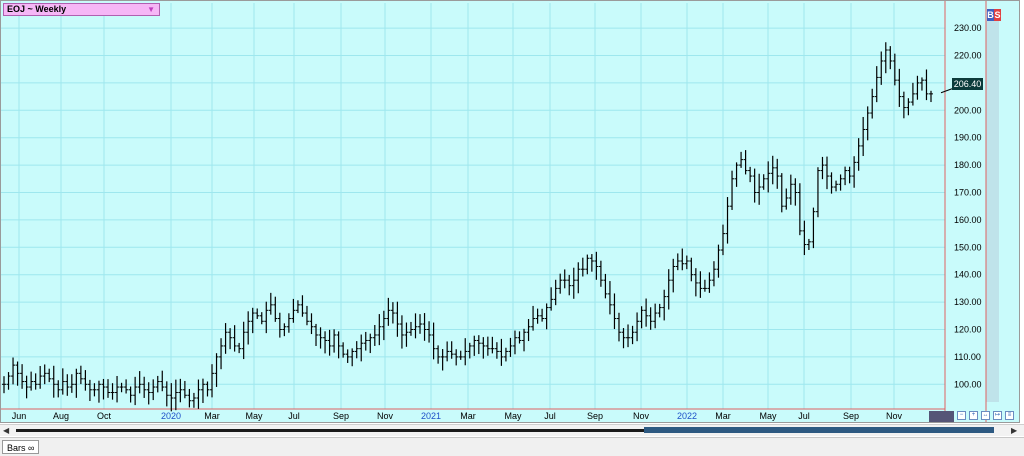  I want to click on zoom-out-icon: −, so click(961, 415).